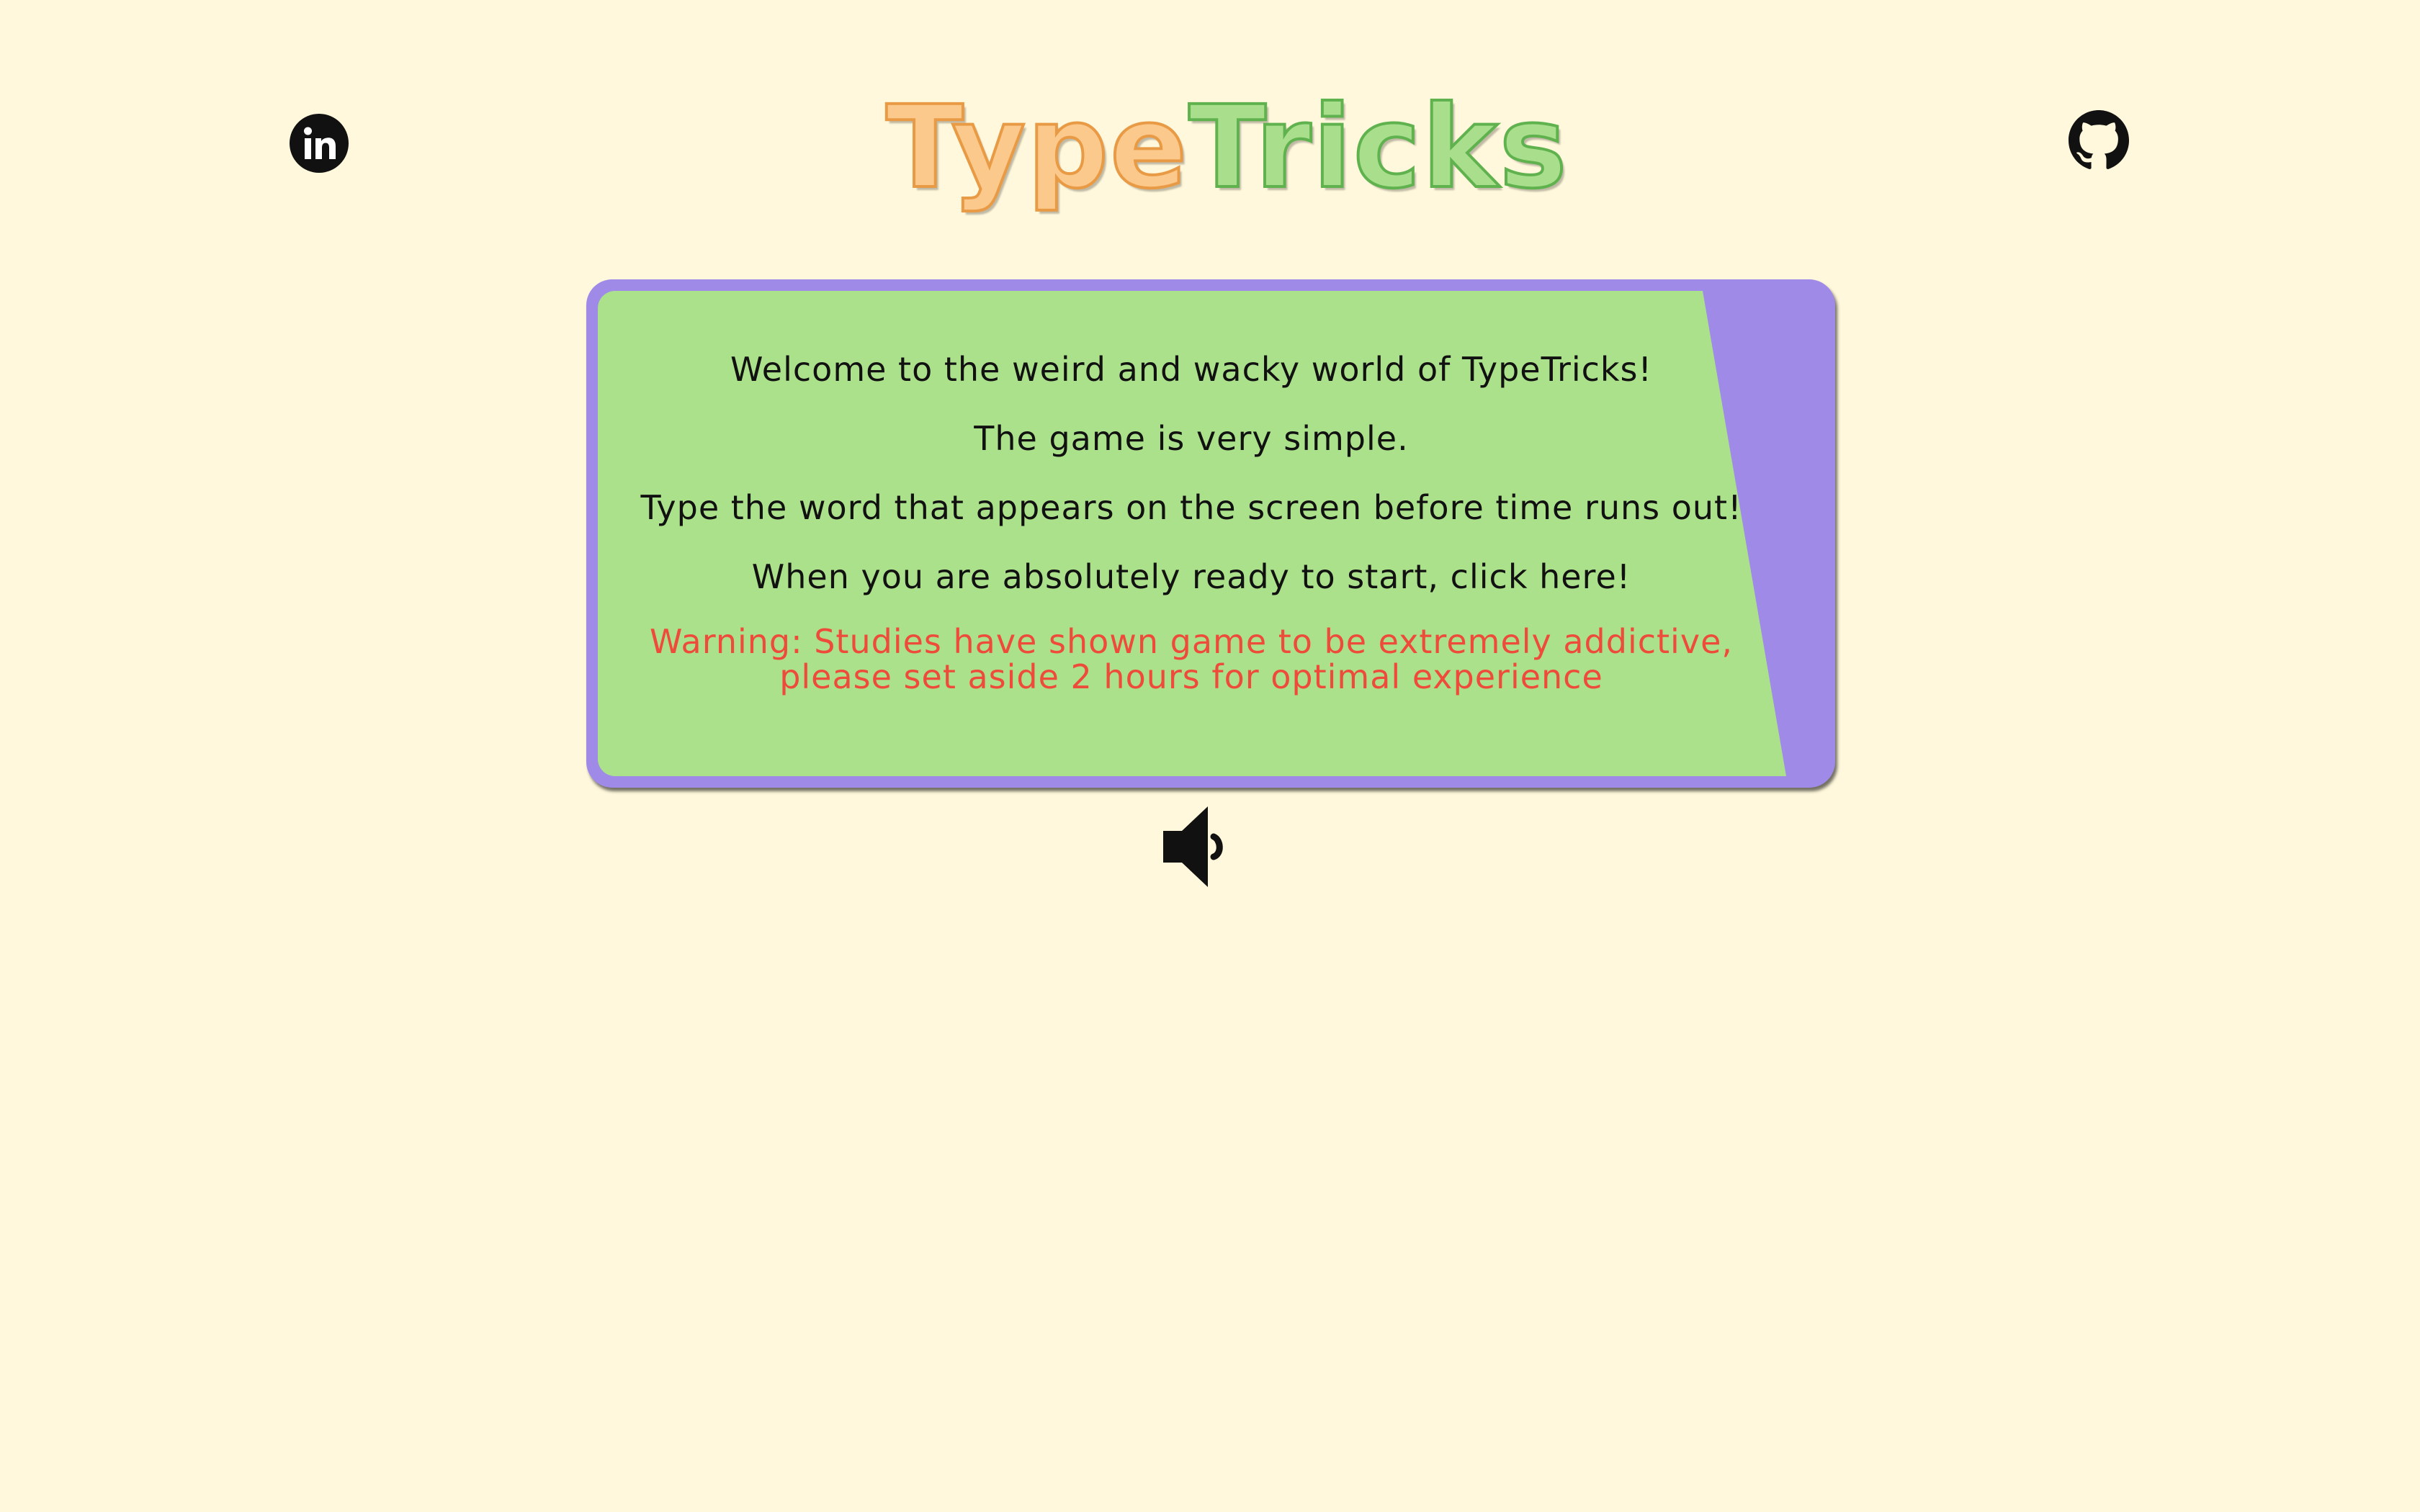 The width and height of the screenshot is (2420, 1512). What do you see at coordinates (1036, 147) in the screenshot?
I see `logo-part-type: Type` at bounding box center [1036, 147].